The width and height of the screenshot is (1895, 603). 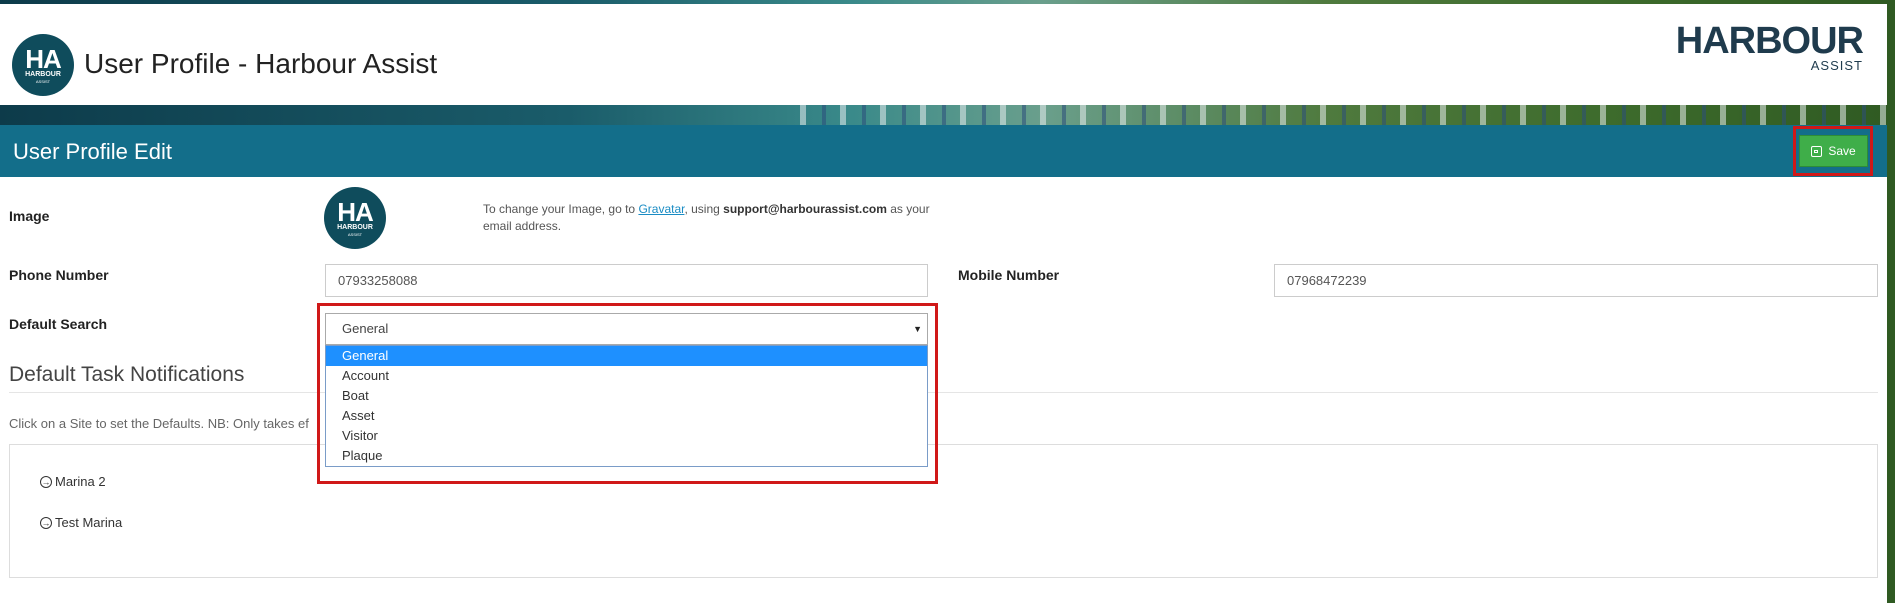 I want to click on logo-text: HA, so click(x=43, y=58).